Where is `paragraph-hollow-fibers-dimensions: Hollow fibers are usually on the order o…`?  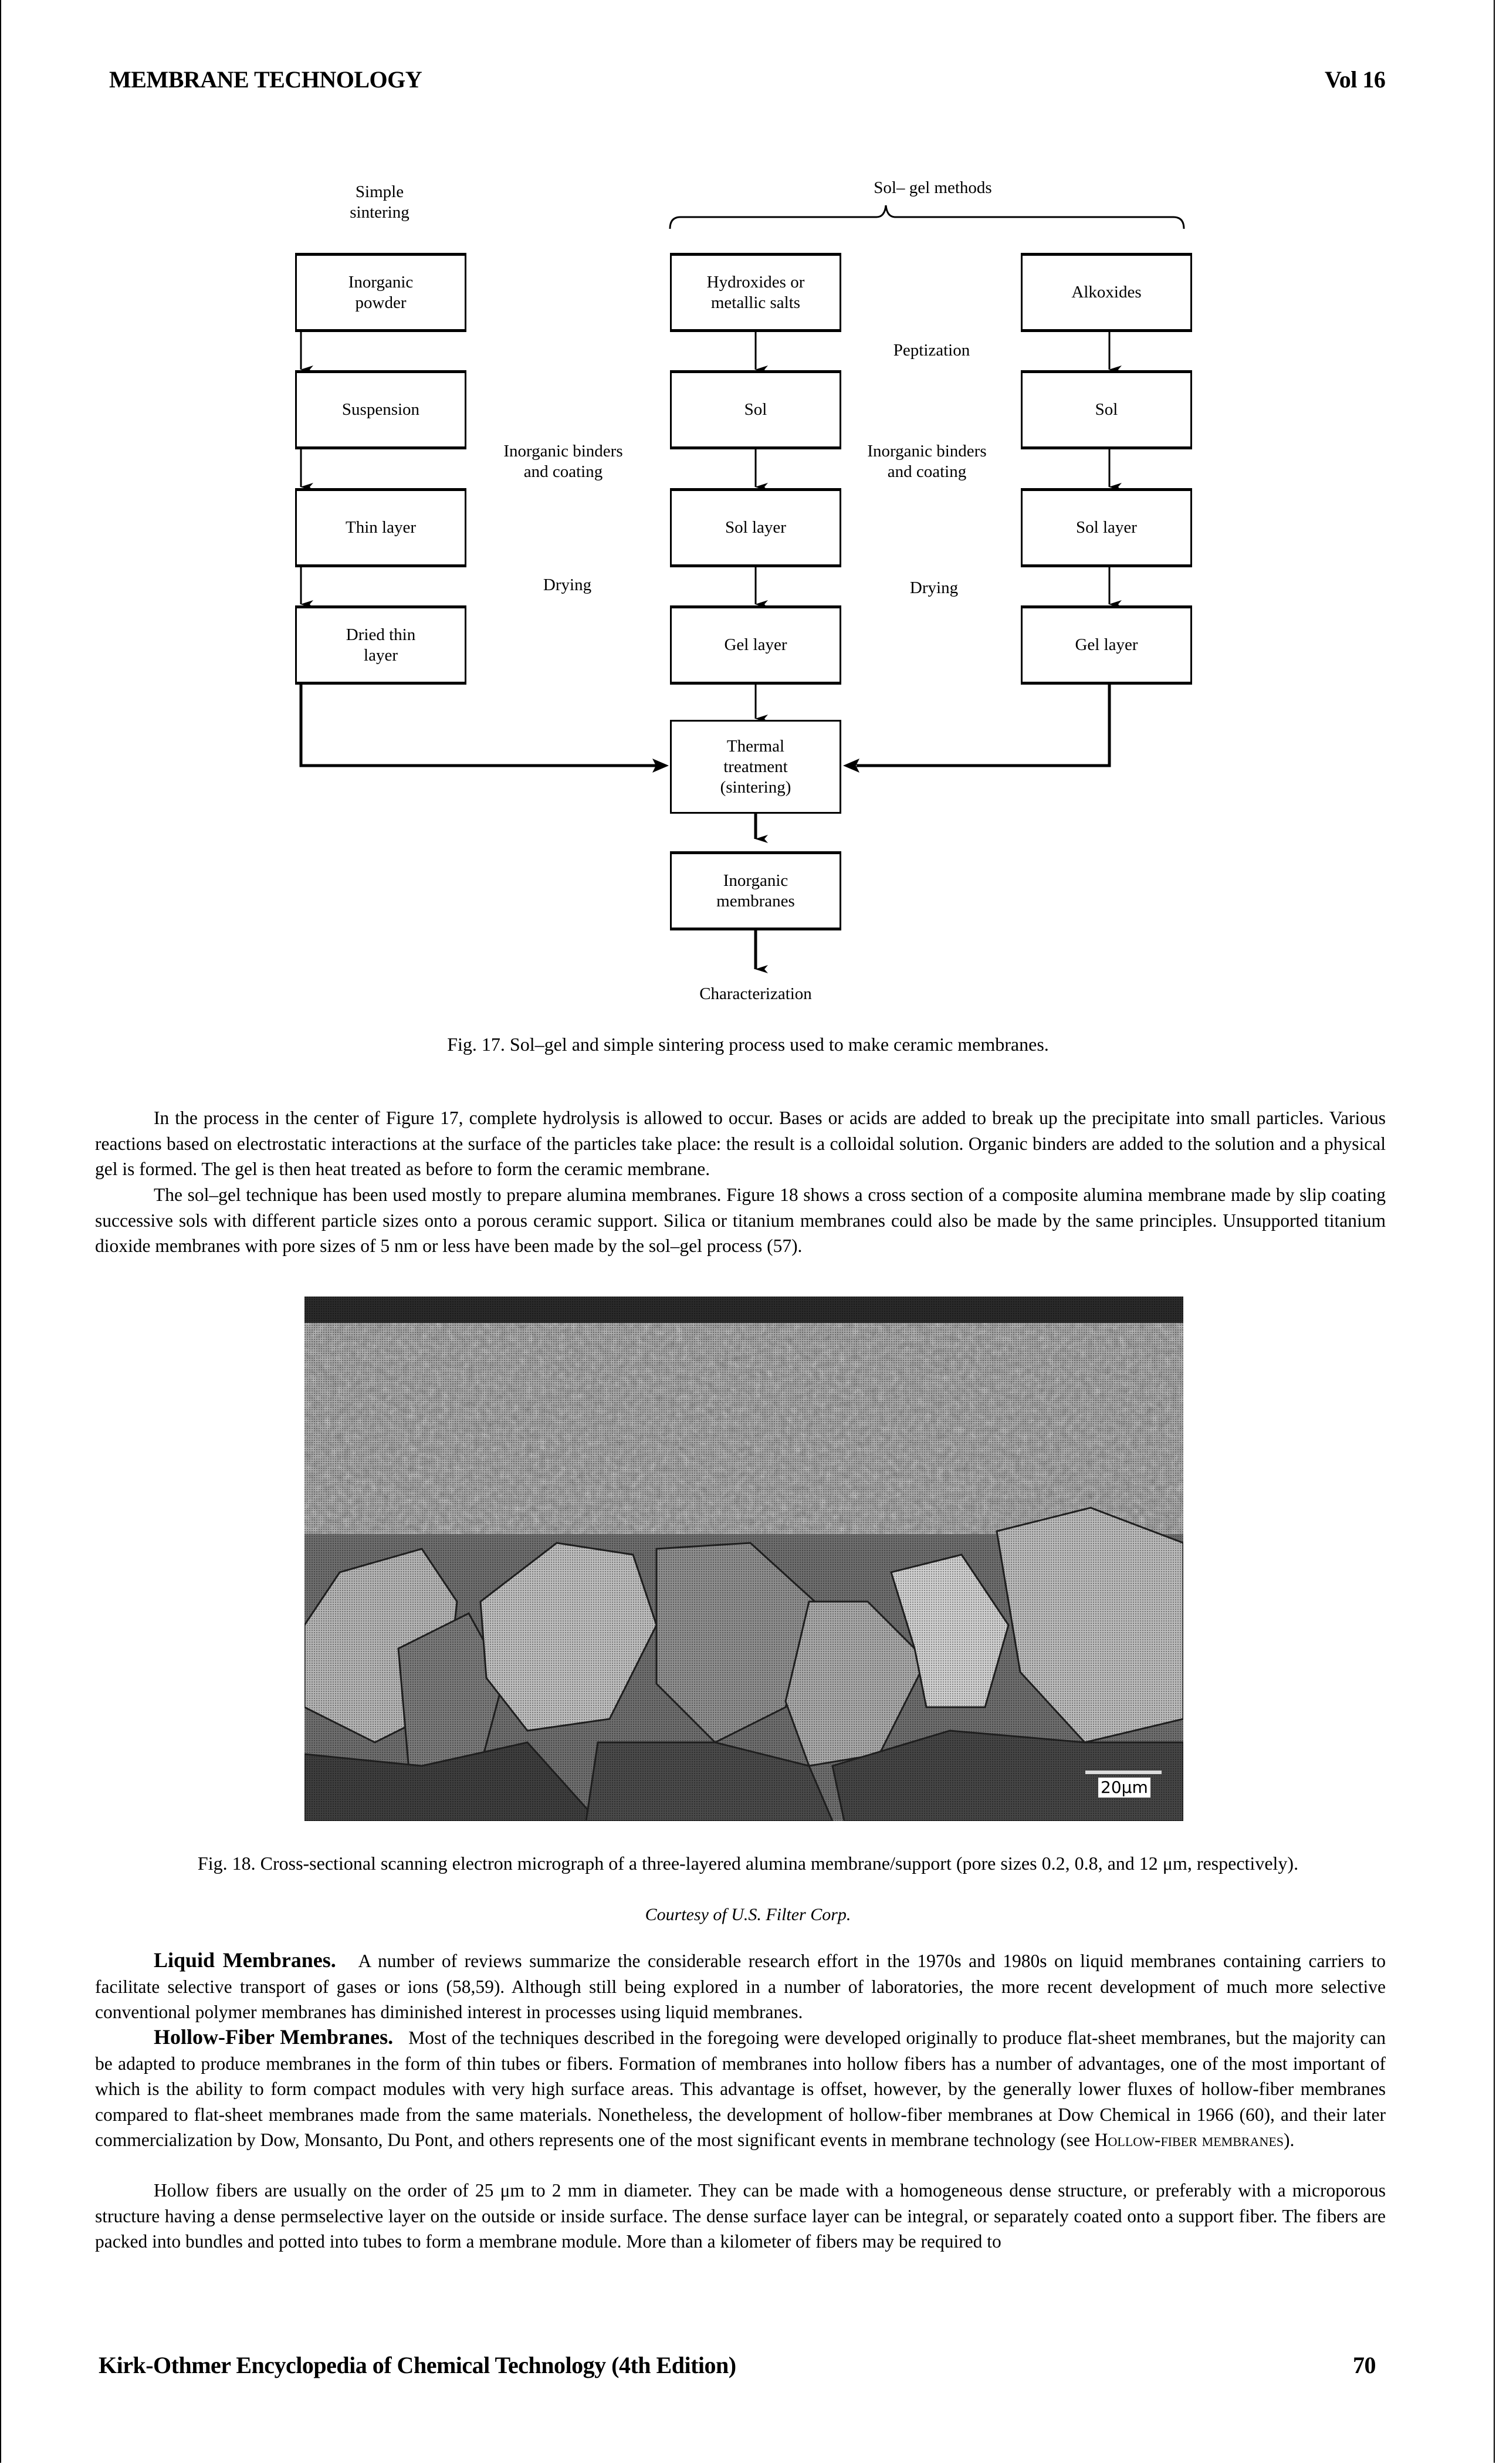 paragraph-hollow-fibers-dimensions: Hollow fibers are usually on the order o… is located at coordinates (740, 2216).